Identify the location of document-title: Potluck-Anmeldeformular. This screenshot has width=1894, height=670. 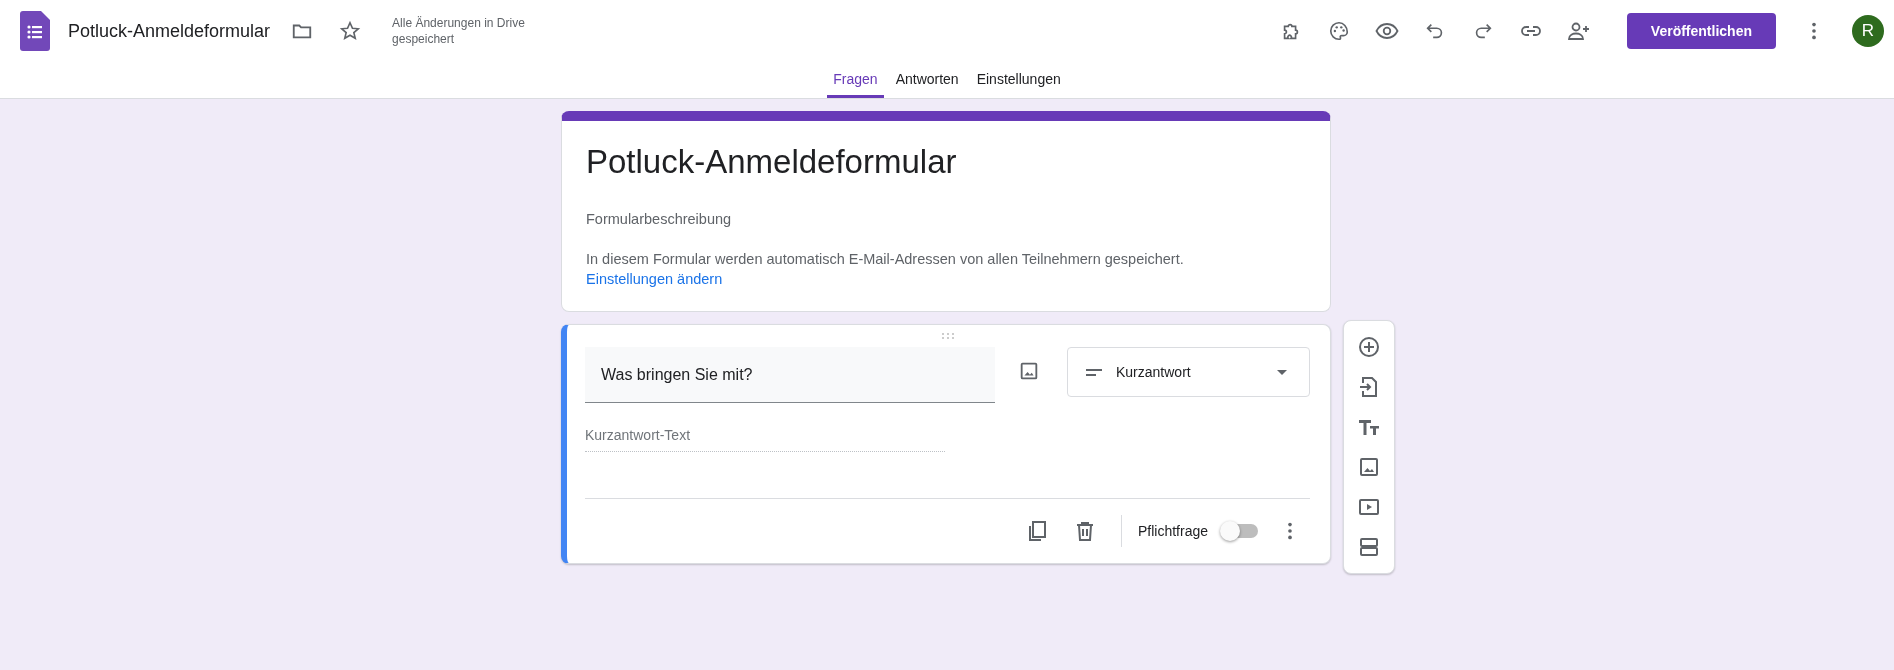
(169, 31).